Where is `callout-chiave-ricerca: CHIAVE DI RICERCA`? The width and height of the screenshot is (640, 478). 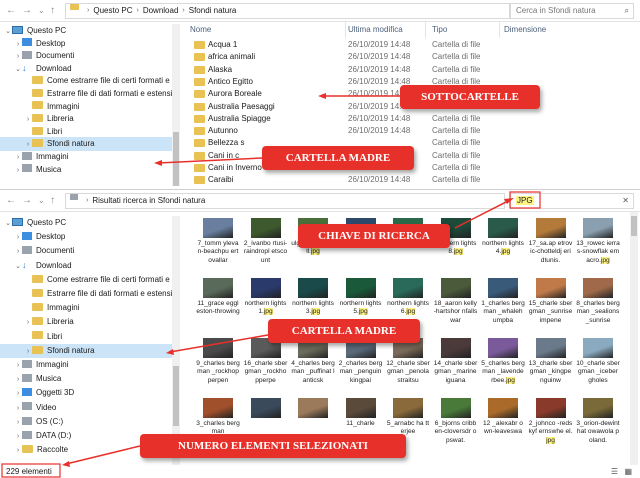
callout-chiave-ricerca: CHIAVE DI RICERCA is located at coordinates (374, 236).